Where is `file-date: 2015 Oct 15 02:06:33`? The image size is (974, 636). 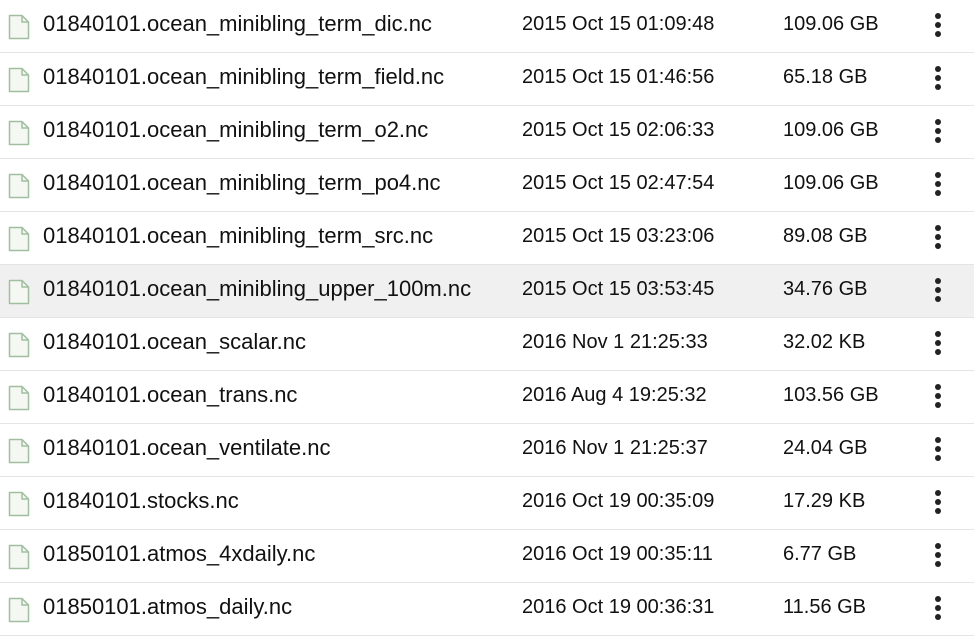 file-date: 2015 Oct 15 02:06:33 is located at coordinates (618, 130).